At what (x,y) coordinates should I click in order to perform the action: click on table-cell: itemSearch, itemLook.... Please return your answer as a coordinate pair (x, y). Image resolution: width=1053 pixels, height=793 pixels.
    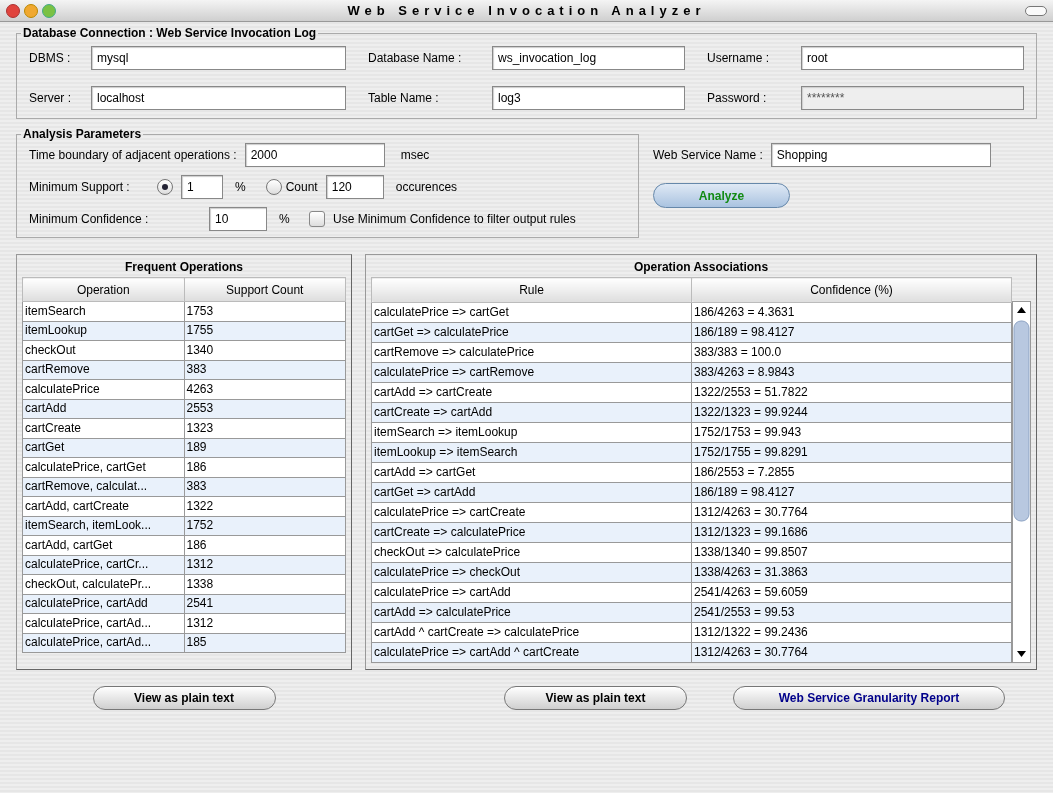
    Looking at the image, I should click on (103, 526).